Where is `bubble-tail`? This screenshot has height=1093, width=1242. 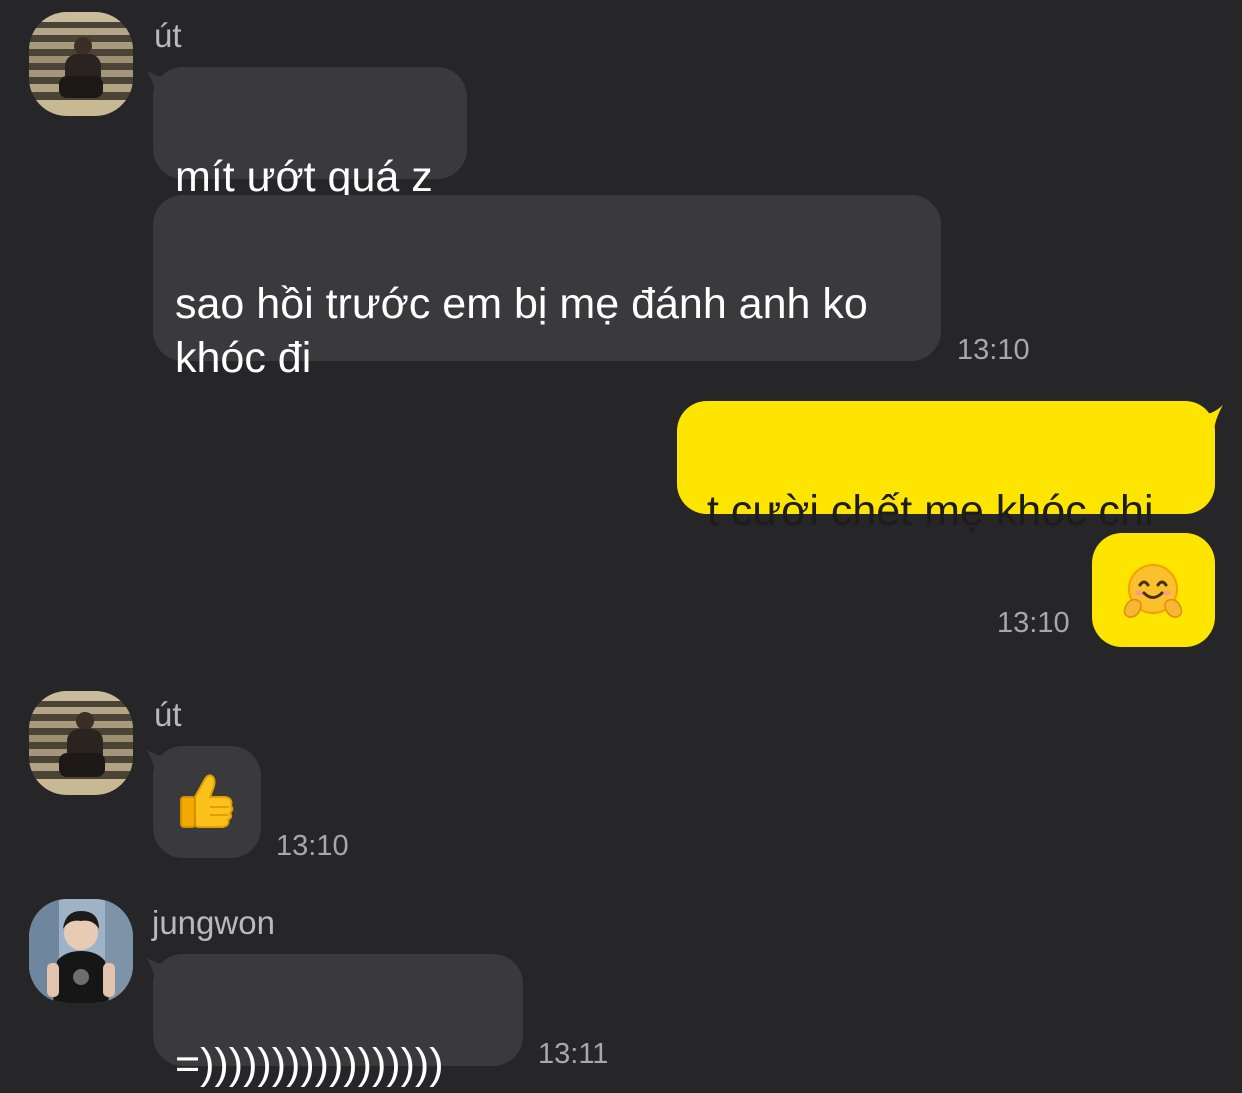
bubble-tail is located at coordinates (1209, 424).